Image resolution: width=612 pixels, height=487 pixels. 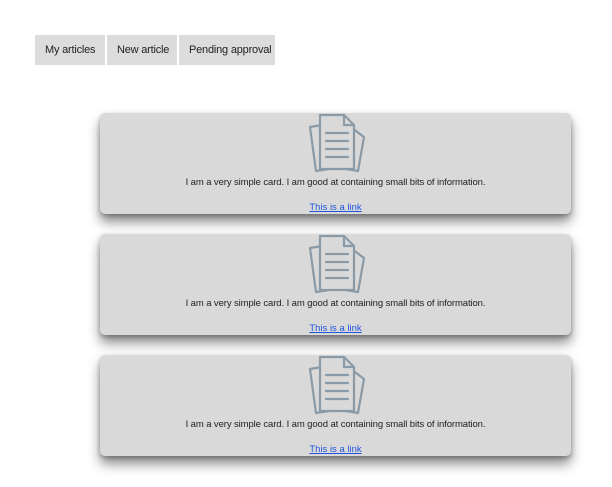 What do you see at coordinates (70, 50) in the screenshot?
I see `tab-my-articles: My articles` at bounding box center [70, 50].